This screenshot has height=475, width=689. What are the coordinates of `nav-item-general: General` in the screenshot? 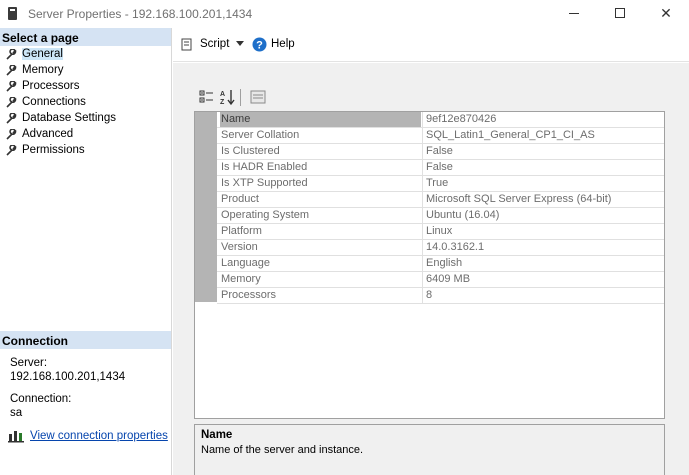 It's located at (85, 54).